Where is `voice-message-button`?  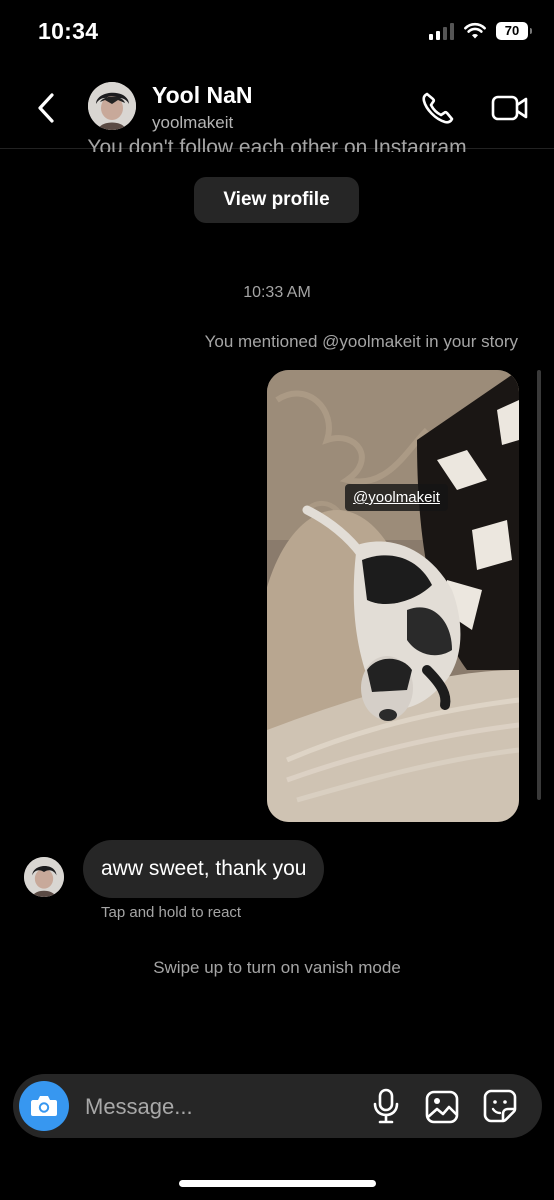
voice-message-button is located at coordinates (386, 1106).